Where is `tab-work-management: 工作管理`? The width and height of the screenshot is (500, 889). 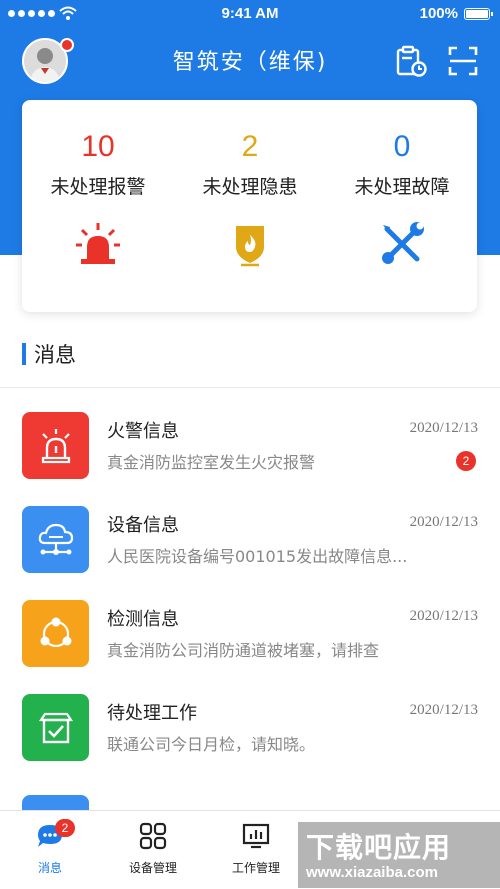 tab-work-management: 工作管理 is located at coordinates (256, 850).